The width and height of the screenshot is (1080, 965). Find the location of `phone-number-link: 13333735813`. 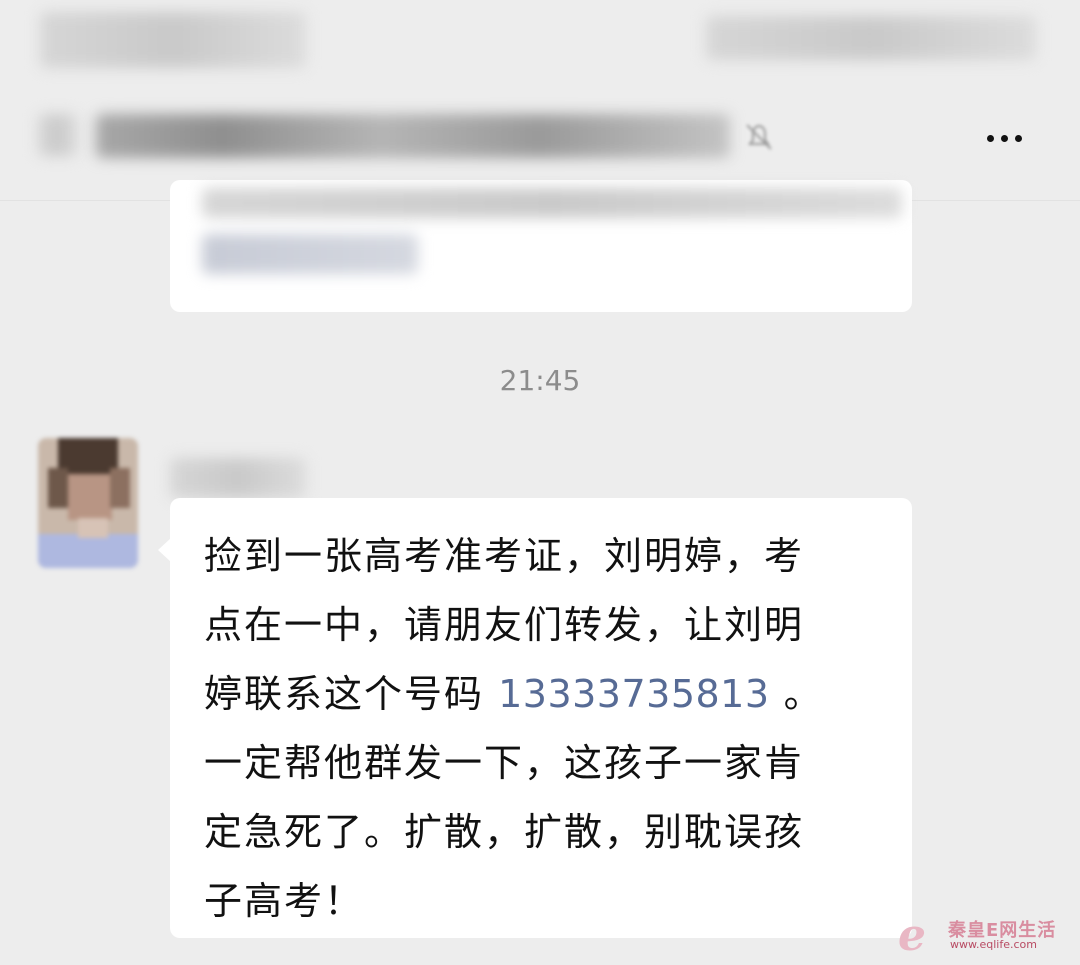

phone-number-link: 13333735813 is located at coordinates (633, 694).